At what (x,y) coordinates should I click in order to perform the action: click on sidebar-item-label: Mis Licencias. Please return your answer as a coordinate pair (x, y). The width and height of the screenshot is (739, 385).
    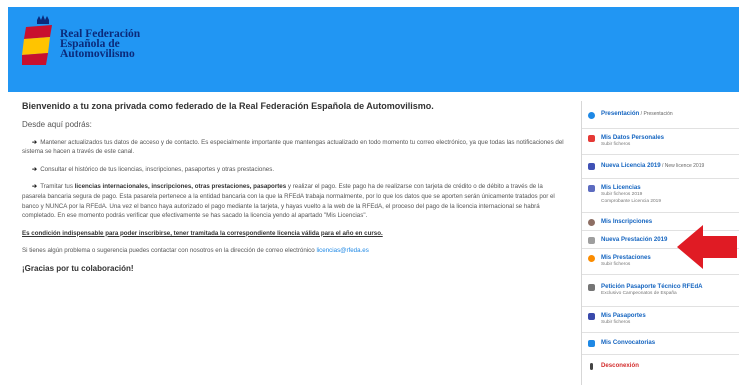
    Looking at the image, I should click on (621, 187).